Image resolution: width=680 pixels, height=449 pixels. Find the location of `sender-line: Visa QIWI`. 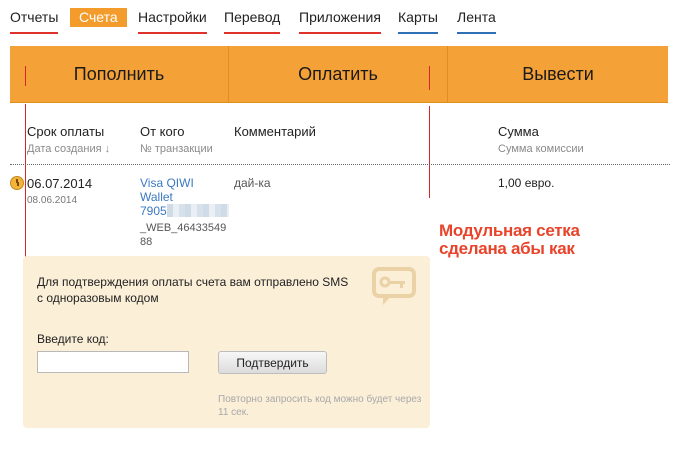

sender-line: Visa QIWI is located at coordinates (167, 183).